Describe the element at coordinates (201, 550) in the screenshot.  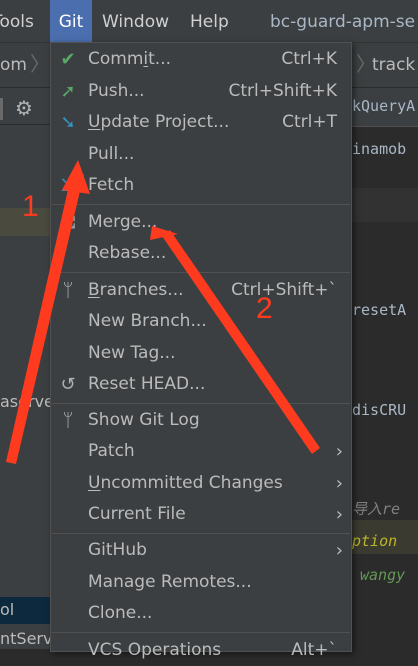
I see `menu-item-github: GitHub ›` at that location.